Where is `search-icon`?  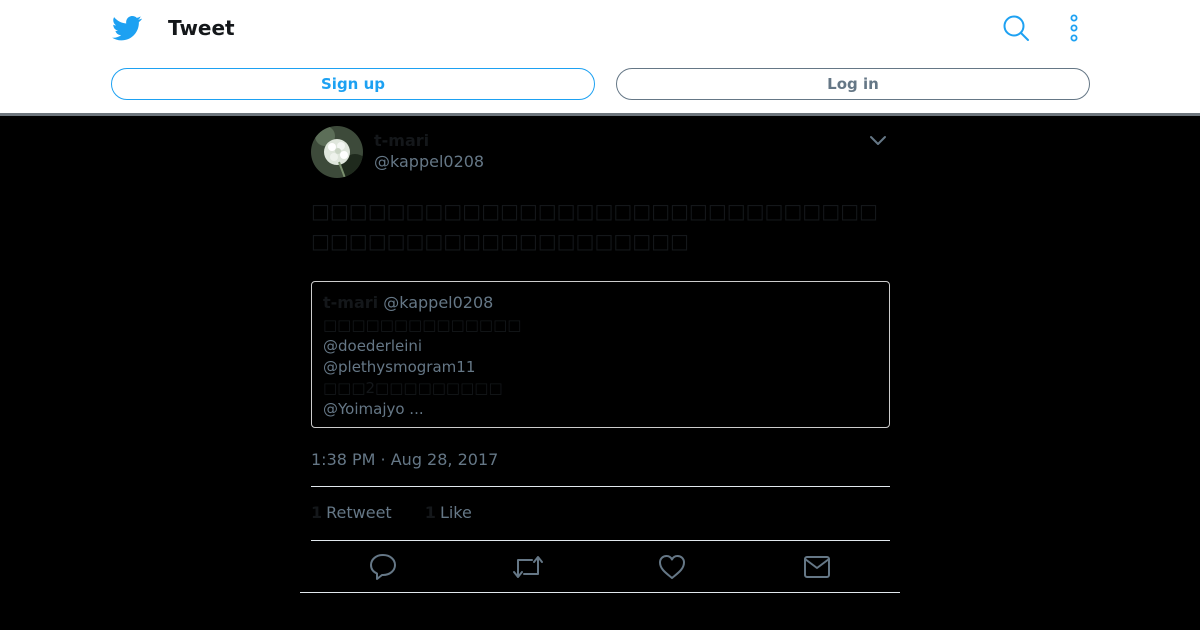
search-icon is located at coordinates (1016, 28).